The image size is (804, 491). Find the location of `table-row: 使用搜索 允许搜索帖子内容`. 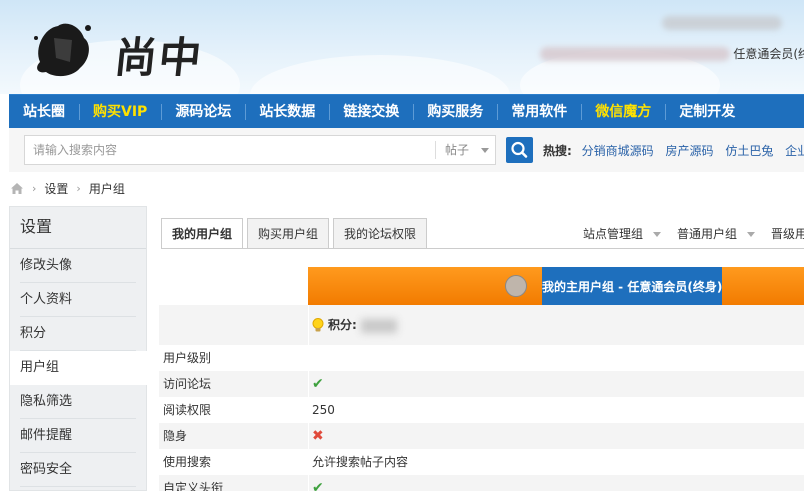

table-row: 使用搜索 允许搜索帖子内容 is located at coordinates (481, 462).